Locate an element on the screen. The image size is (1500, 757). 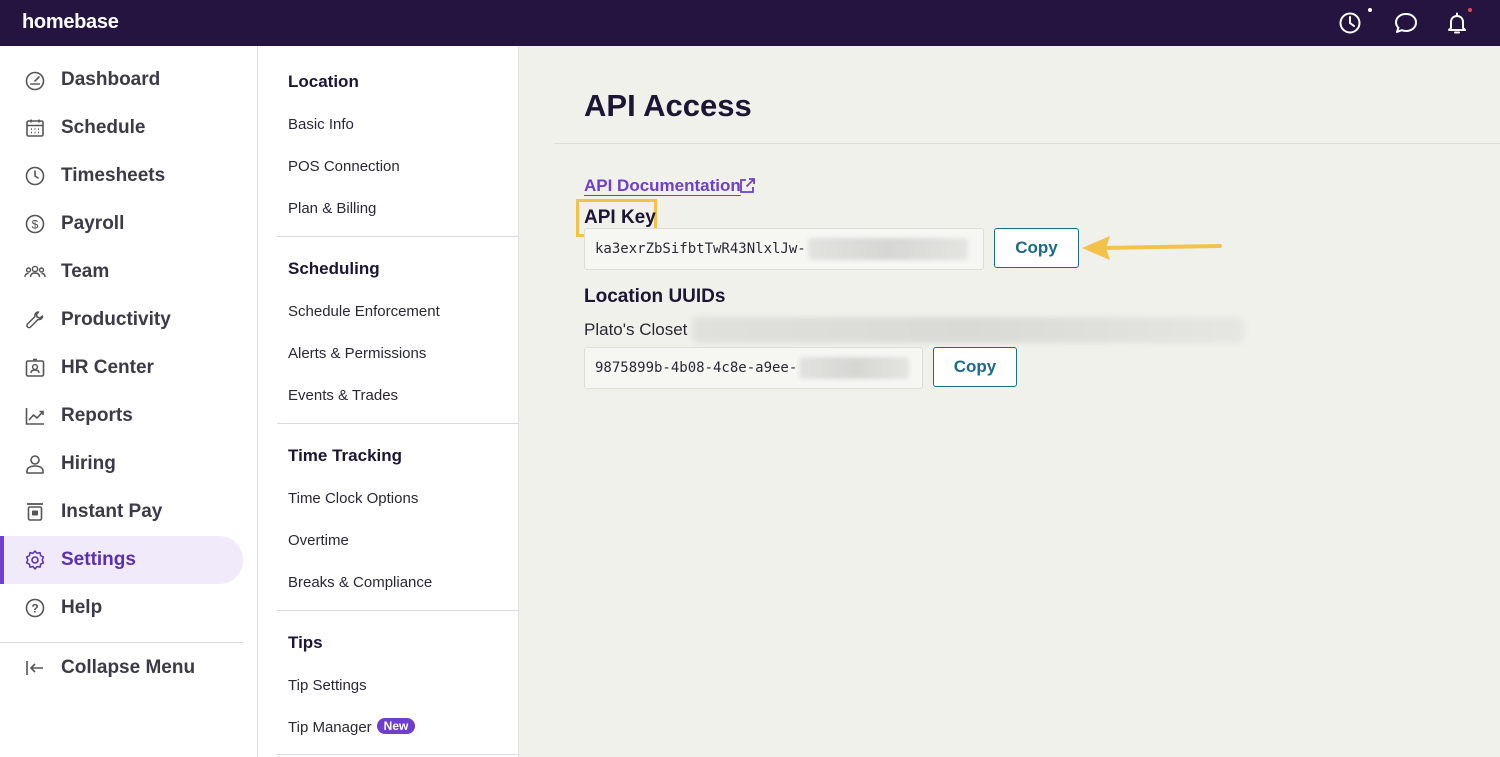
sidebar-item-hiring: Hiring is located at coordinates (121, 464).